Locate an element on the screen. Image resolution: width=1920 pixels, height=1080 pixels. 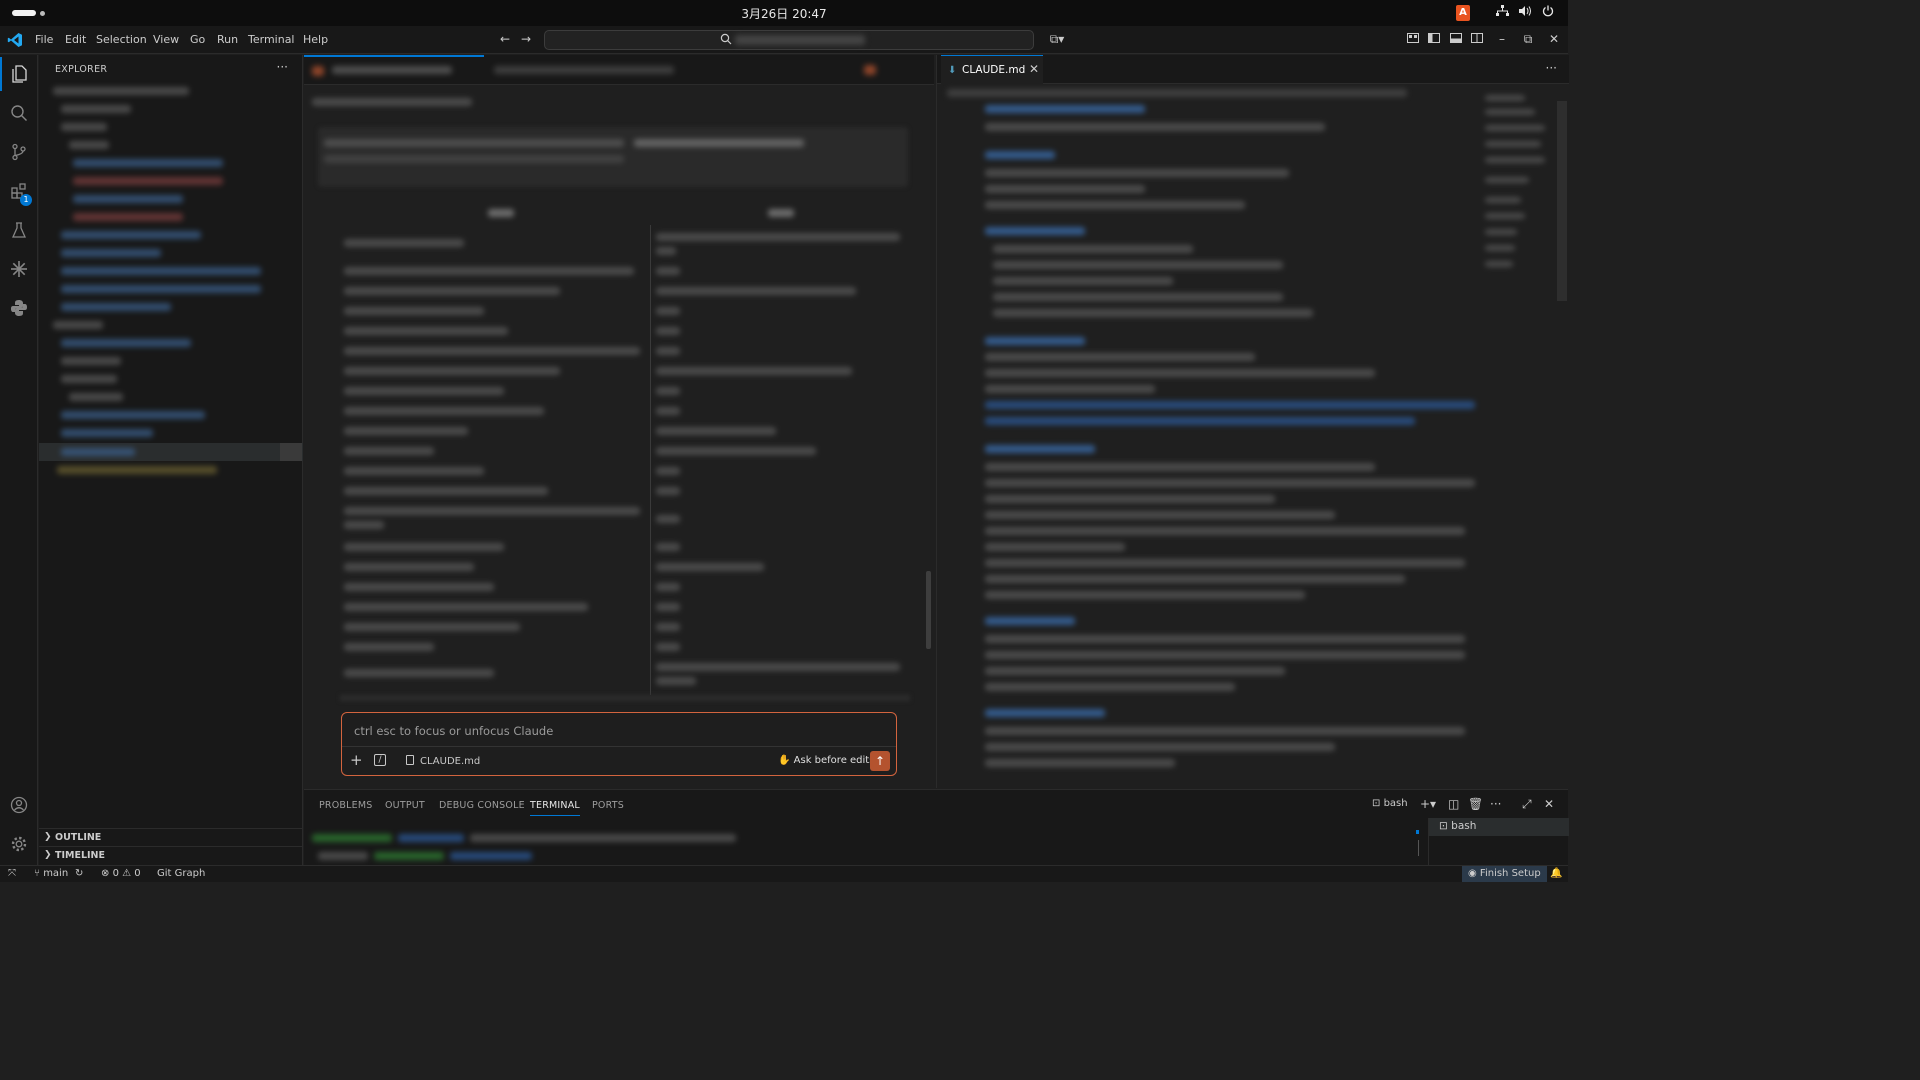
close-panel-icon: ✕ is located at coordinates (1549, 804).